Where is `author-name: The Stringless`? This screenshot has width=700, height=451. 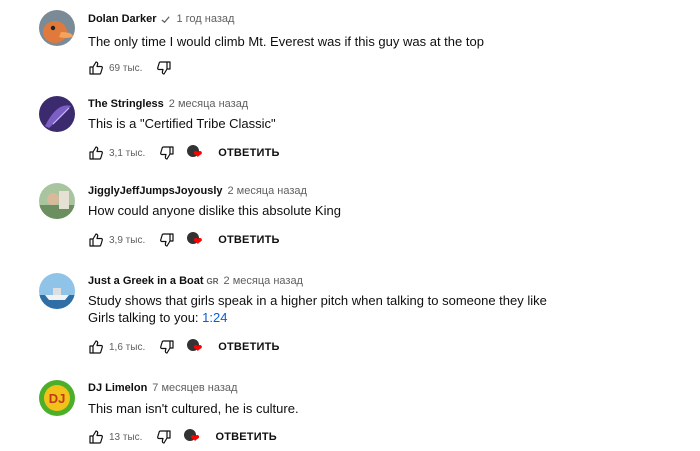
author-name: The Stringless is located at coordinates (126, 104).